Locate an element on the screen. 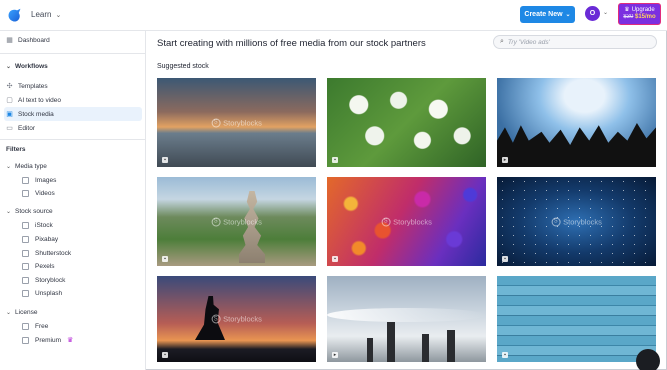 The height and width of the screenshot is (370, 667). filter-shutterstock-checkbox: Shutterstock is located at coordinates (46, 253).